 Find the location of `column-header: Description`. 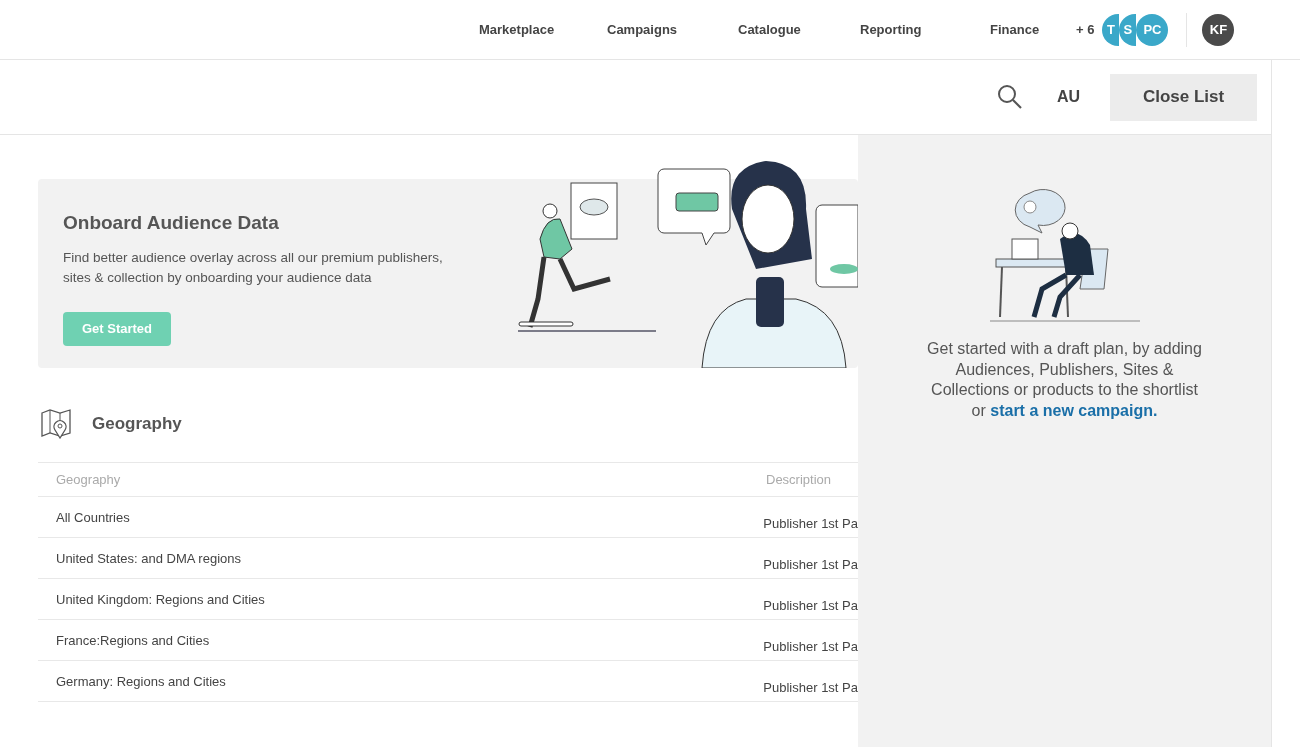

column-header: Description is located at coordinates (799, 479).